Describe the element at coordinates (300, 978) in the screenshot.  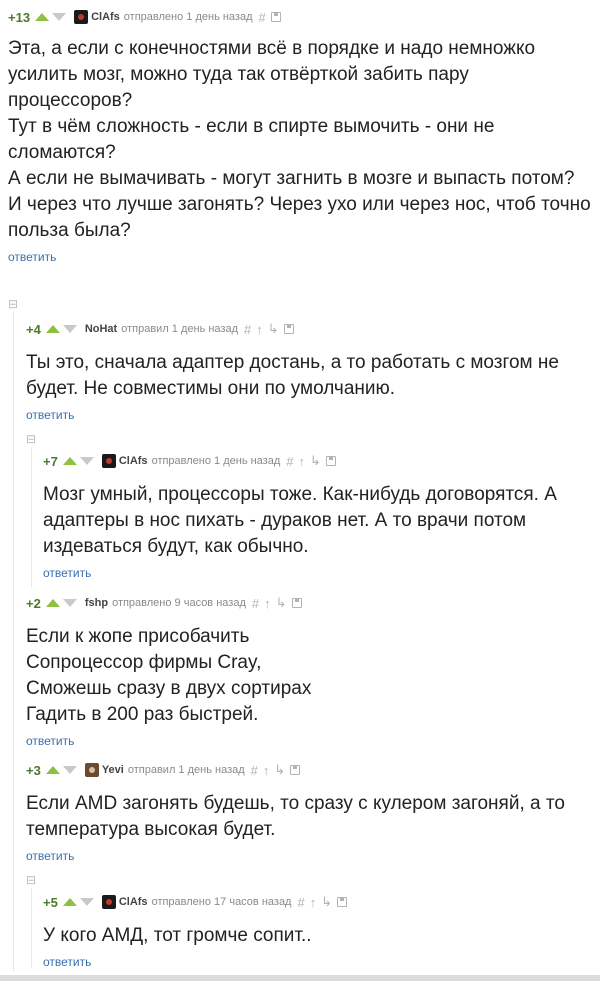
I see `bottom-divider` at that location.